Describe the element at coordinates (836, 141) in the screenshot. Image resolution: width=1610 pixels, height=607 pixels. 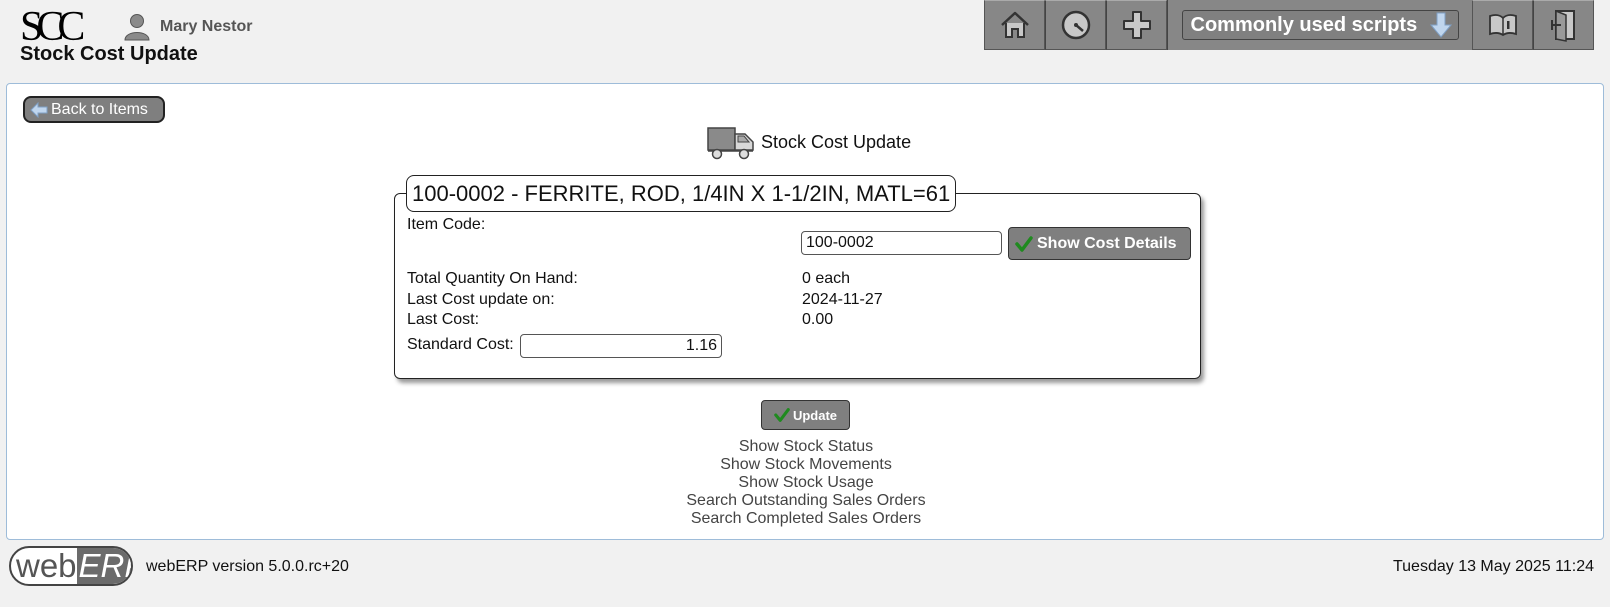
I see `section-heading-text: Stock Cost Update` at that location.